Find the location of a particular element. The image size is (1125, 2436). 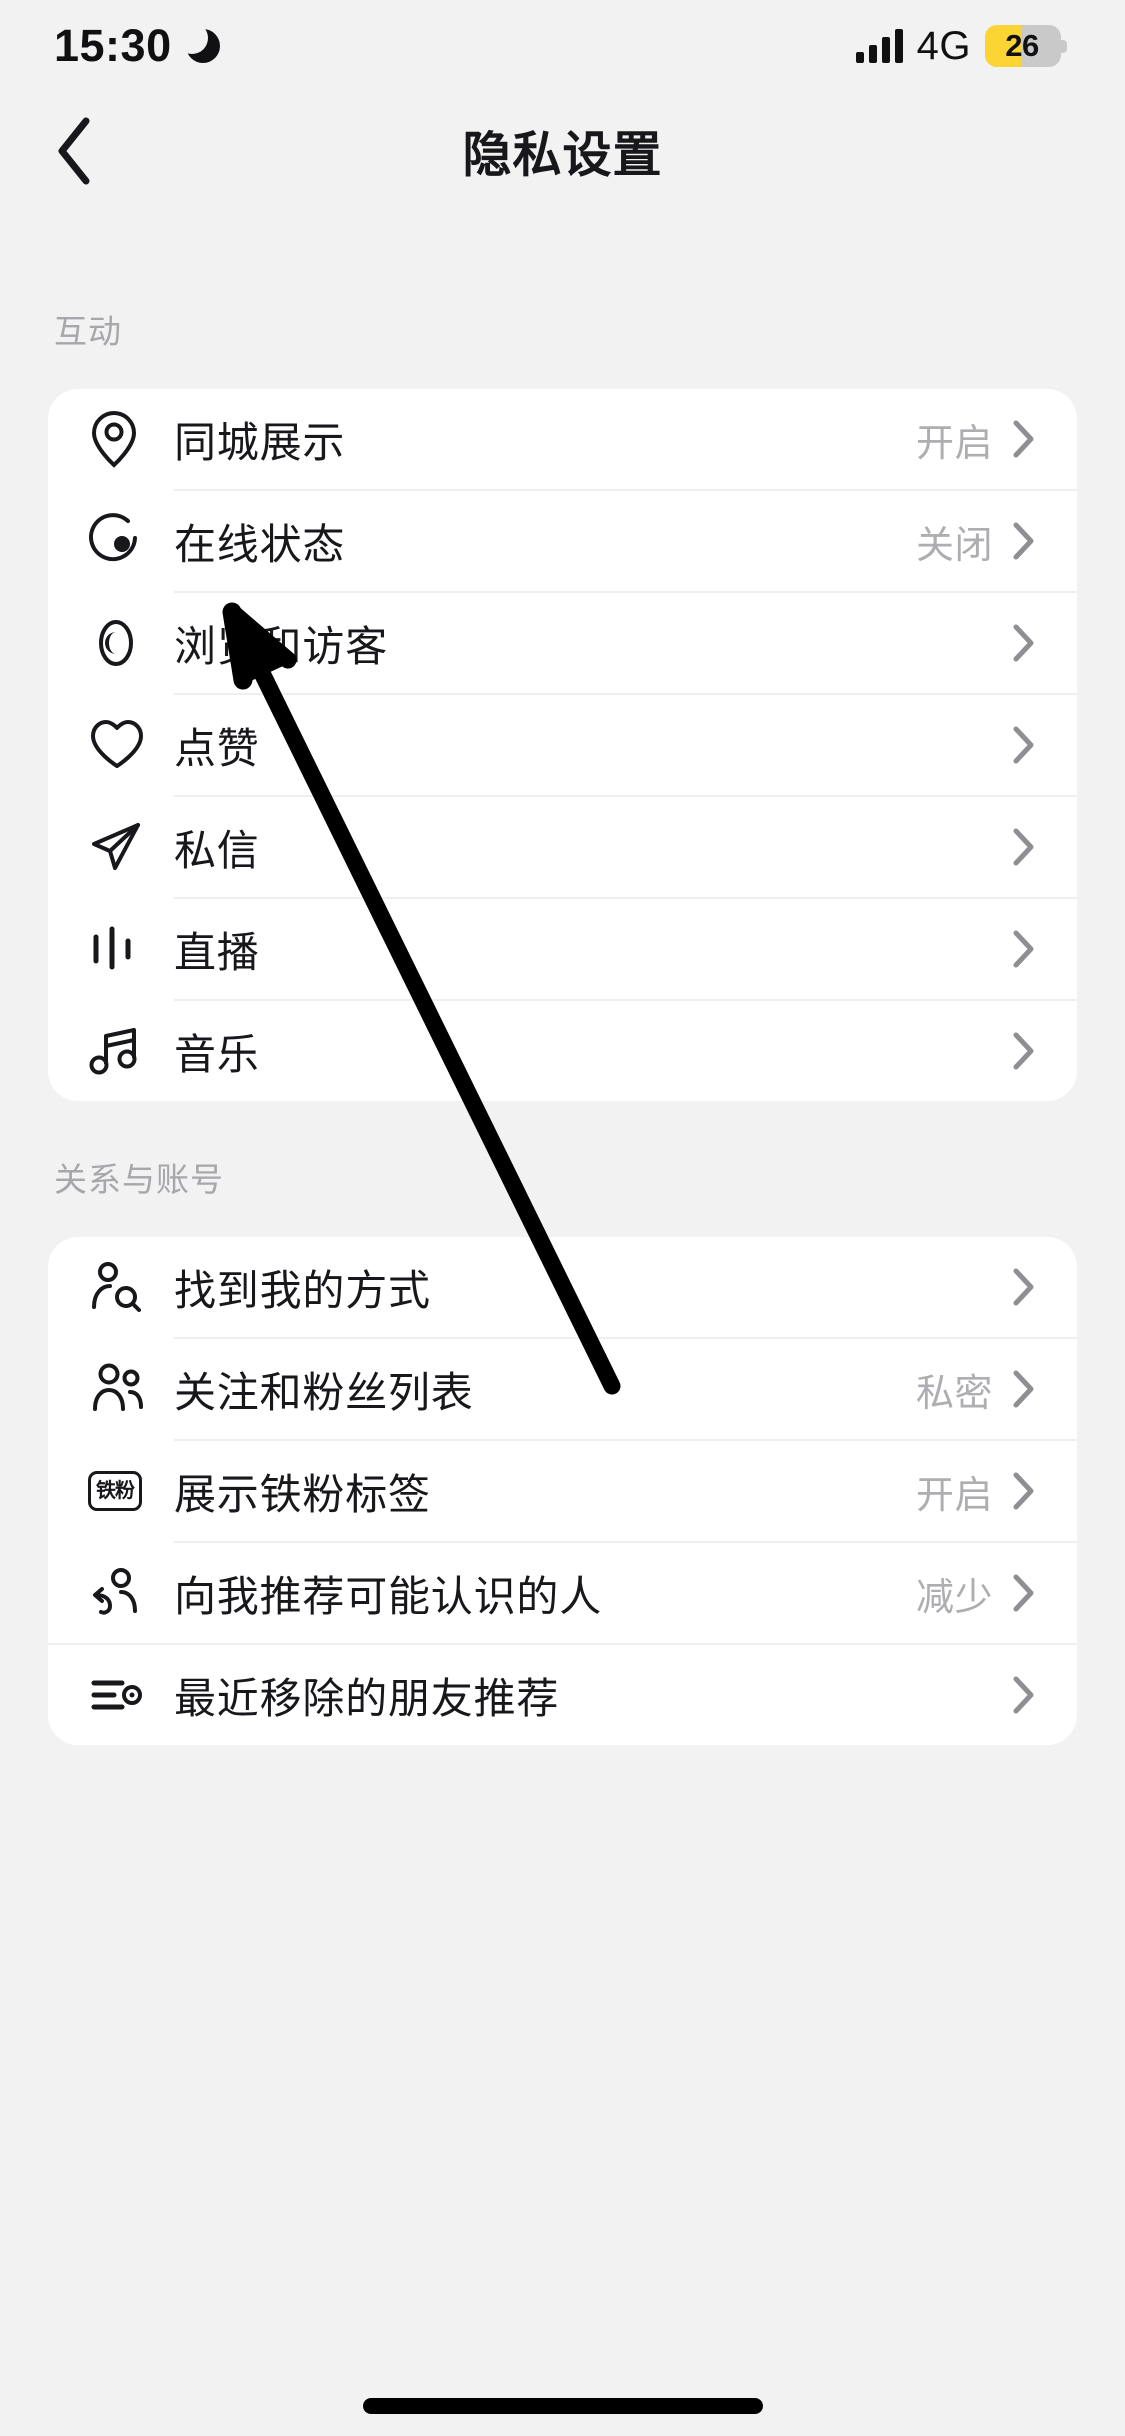

music-note-icon is located at coordinates (124, 1051).